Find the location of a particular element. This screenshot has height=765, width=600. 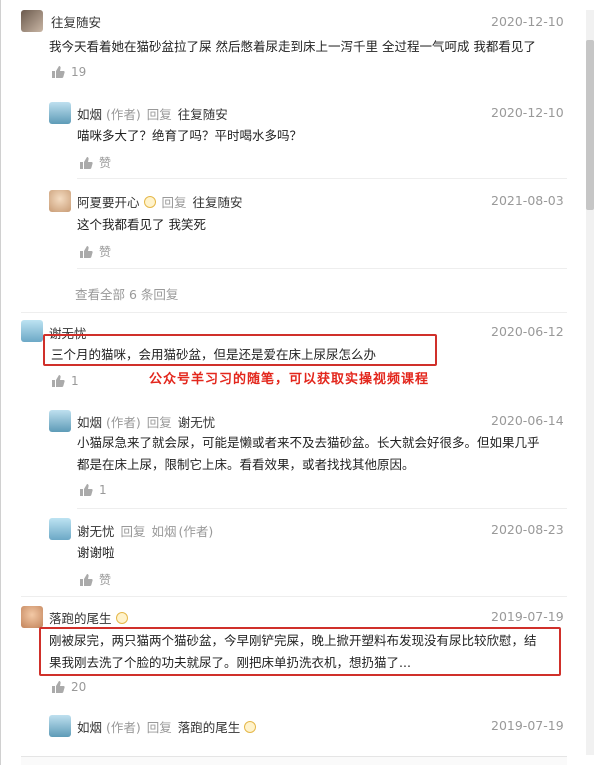

reply-text: 这个我都看见了 我笑死 is located at coordinates (141, 224).